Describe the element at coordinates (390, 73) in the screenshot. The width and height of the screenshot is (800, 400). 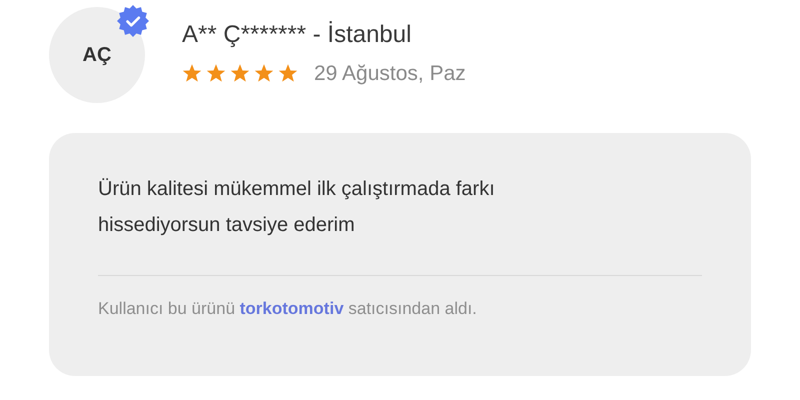
I see `review-date: 29 Ağustos, Paz` at that location.